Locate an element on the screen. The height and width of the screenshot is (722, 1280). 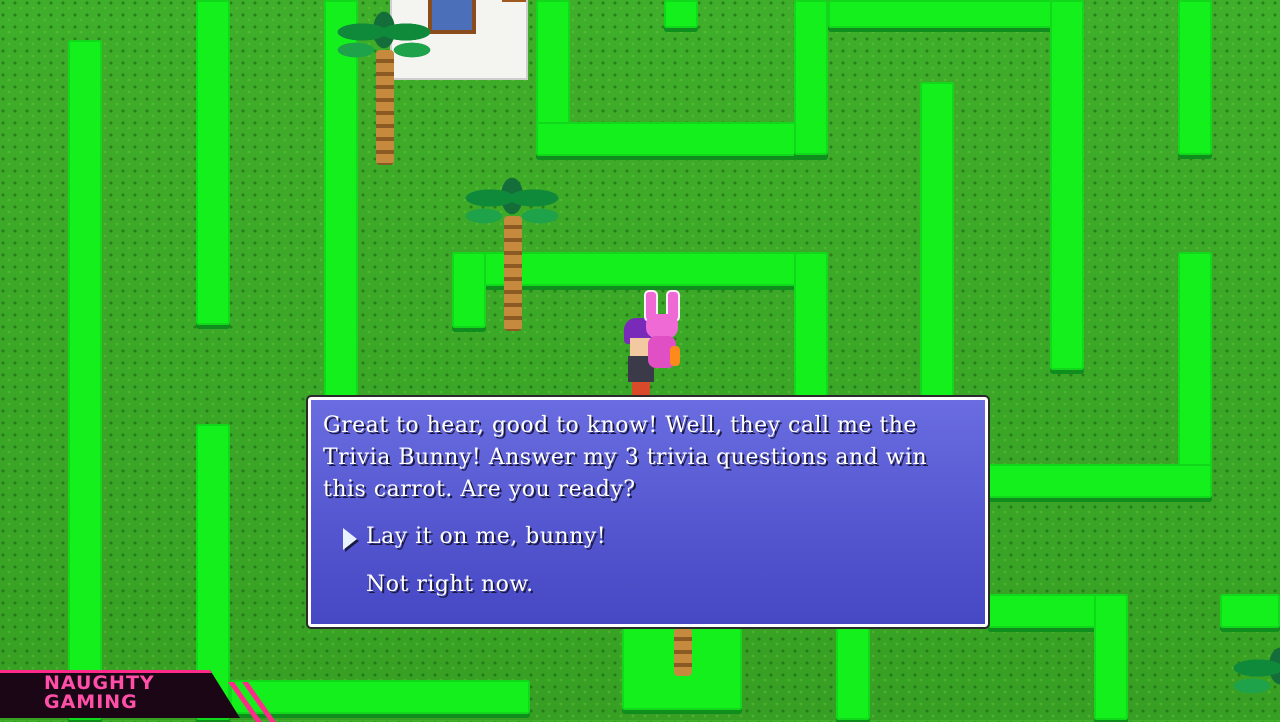
selection-cursor-icon is located at coordinates (350, 539).